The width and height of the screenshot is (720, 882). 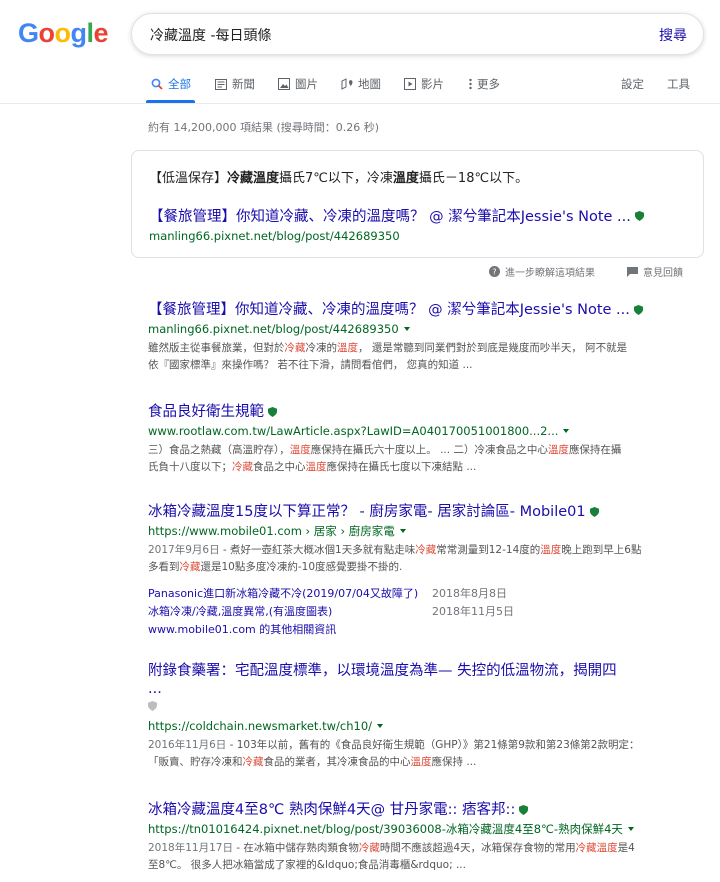 I want to click on result-url: https://coldchain.newsmarket.tw/ch10/, so click(x=426, y=726).